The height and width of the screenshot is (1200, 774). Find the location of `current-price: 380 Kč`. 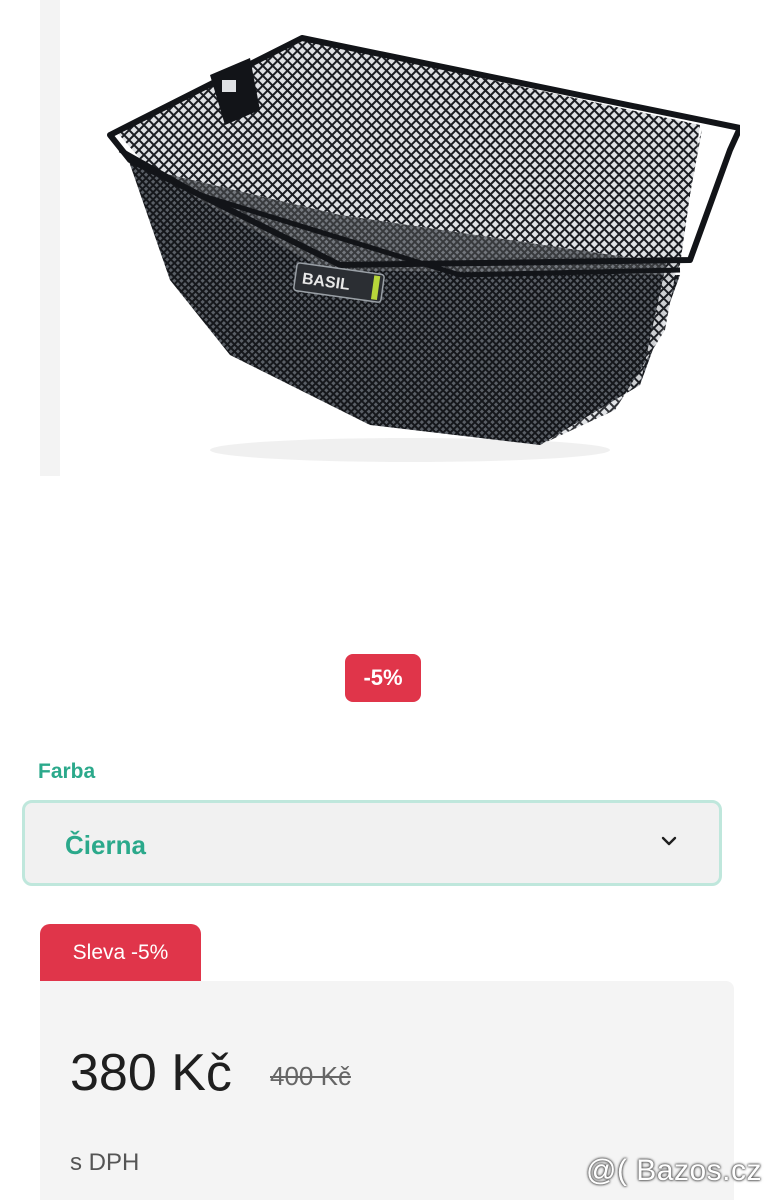

current-price: 380 Kč is located at coordinates (151, 1073).